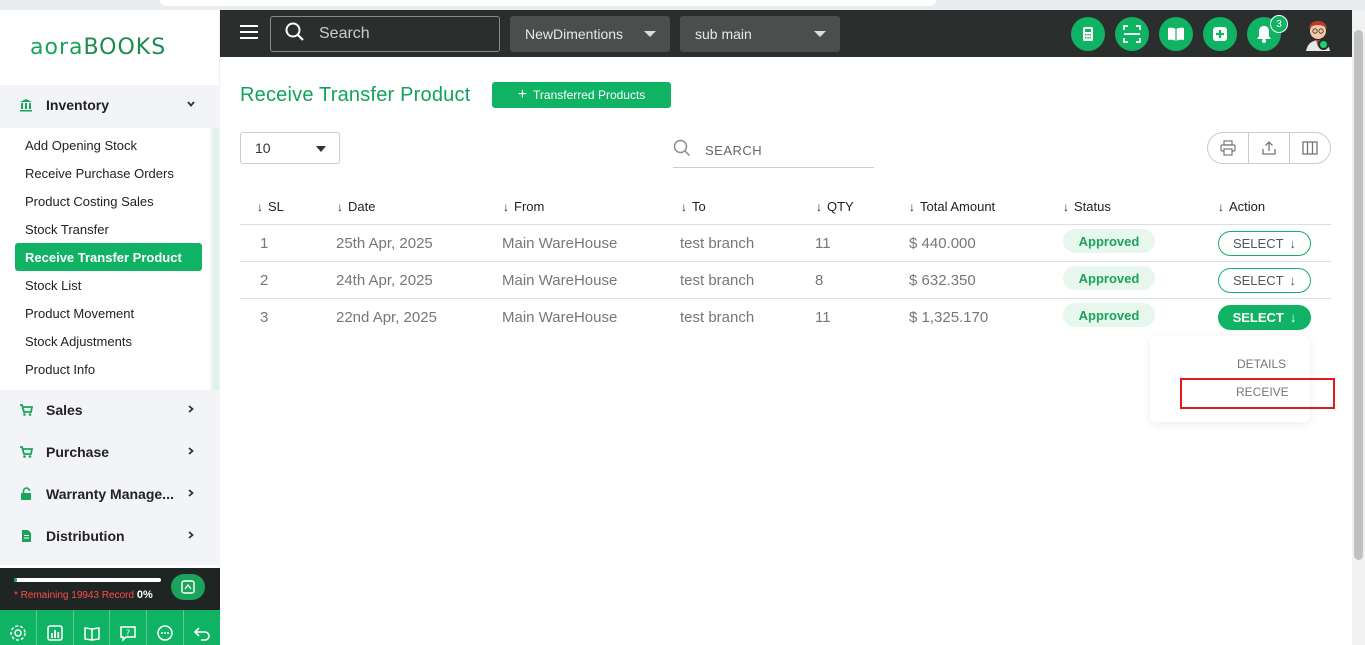  What do you see at coordinates (952, 206) in the screenshot?
I see `column-header-total-amount: ↓ Total Amount` at bounding box center [952, 206].